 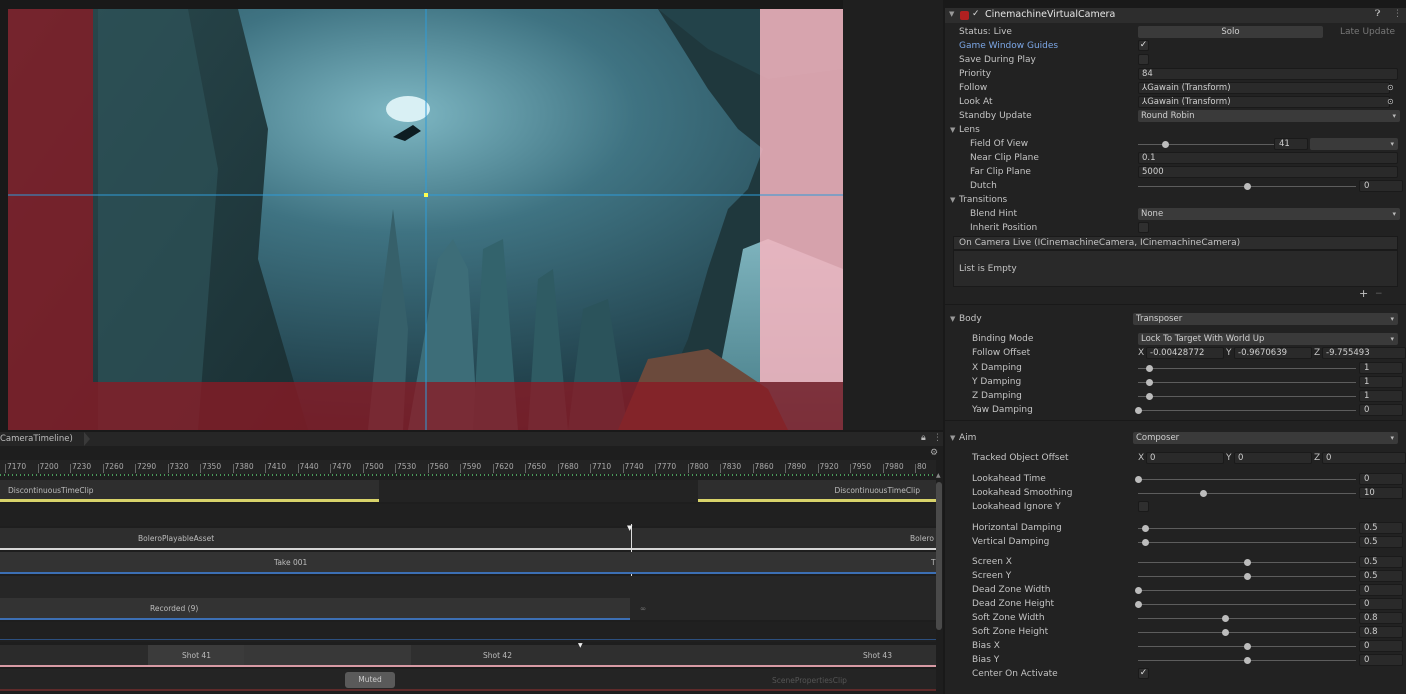 What do you see at coordinates (1381, 660) in the screenshot?
I see `bias-y-slider-value: 0` at bounding box center [1381, 660].